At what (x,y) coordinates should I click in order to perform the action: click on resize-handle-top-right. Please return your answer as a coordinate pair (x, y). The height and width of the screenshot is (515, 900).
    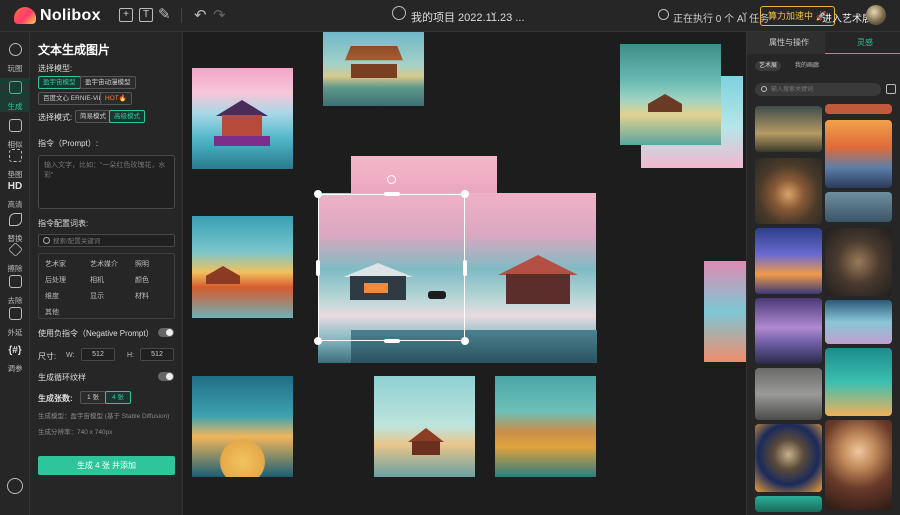
    Looking at the image, I should click on (465, 194).